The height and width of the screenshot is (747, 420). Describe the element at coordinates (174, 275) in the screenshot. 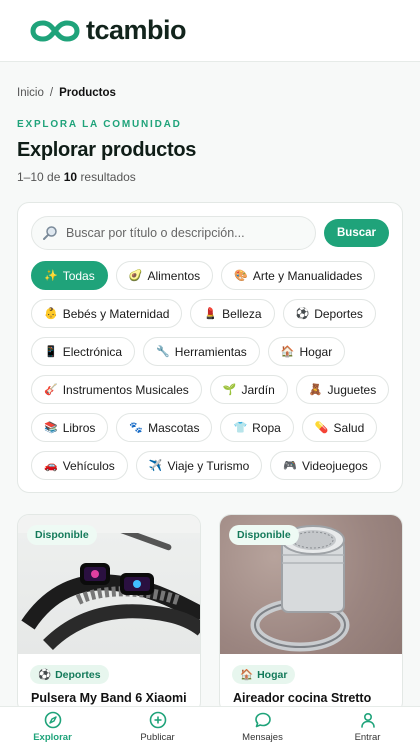

I see `category-chip-label: Alimentos` at that location.